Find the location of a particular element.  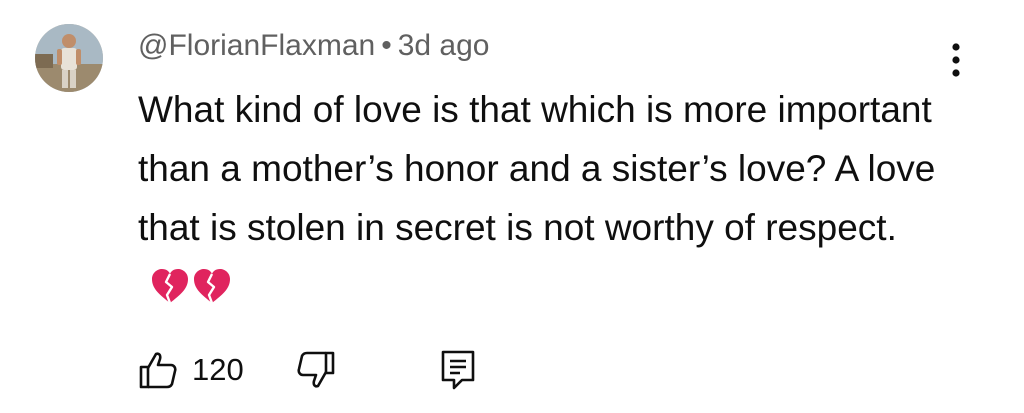

like-count: 120 is located at coordinates (218, 369).